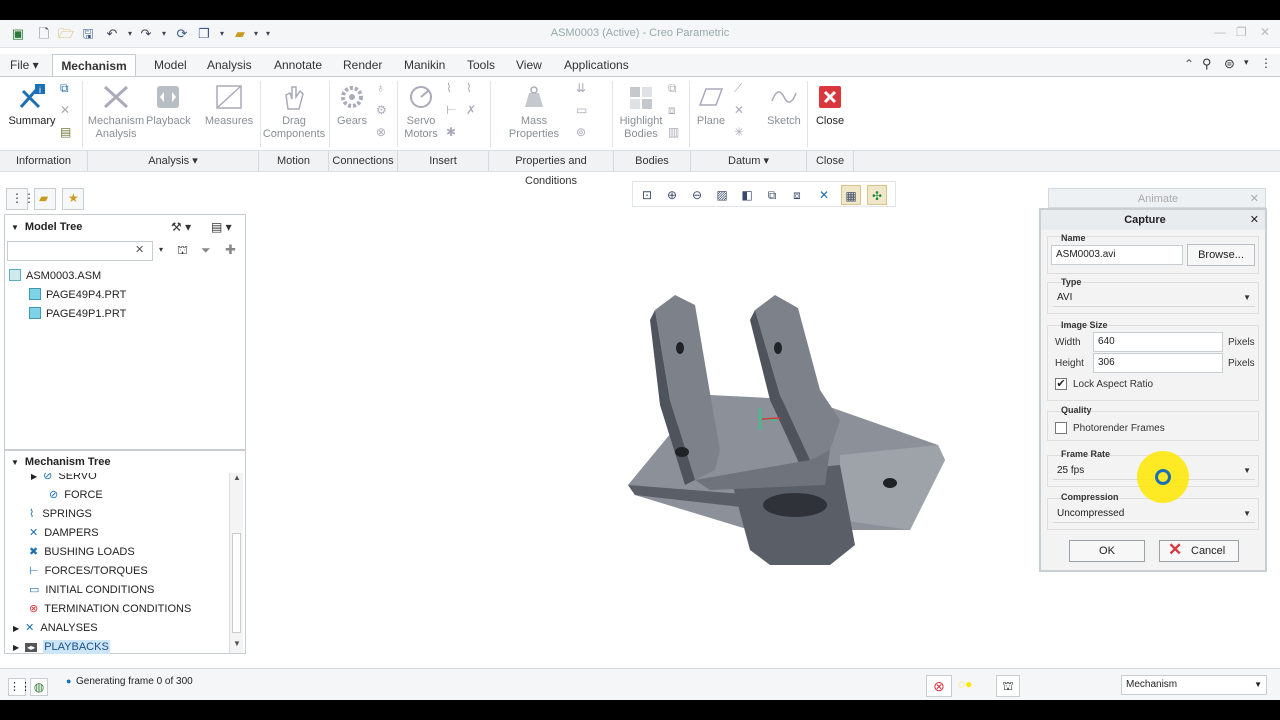  I want to click on model-tree-search-input, so click(80, 251).